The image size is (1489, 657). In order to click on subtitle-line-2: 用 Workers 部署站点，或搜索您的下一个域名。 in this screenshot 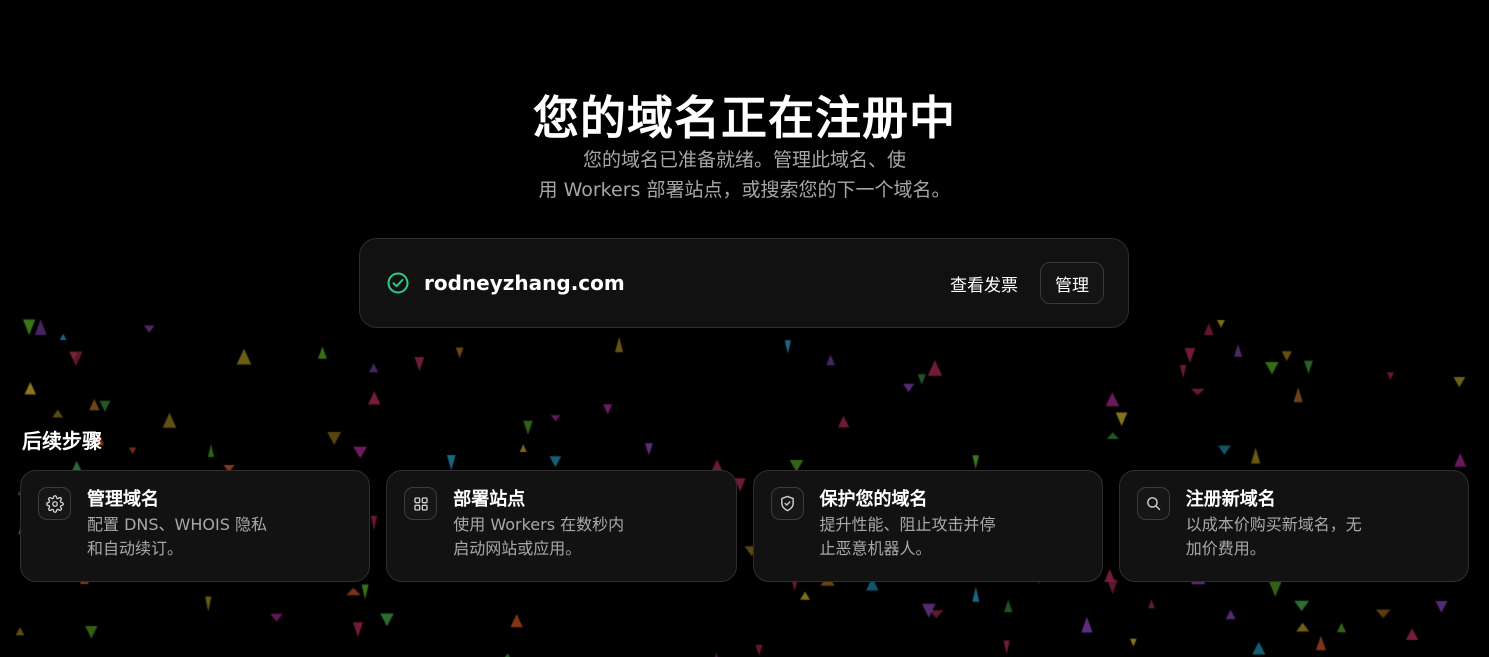, I will do `click(744, 190)`.